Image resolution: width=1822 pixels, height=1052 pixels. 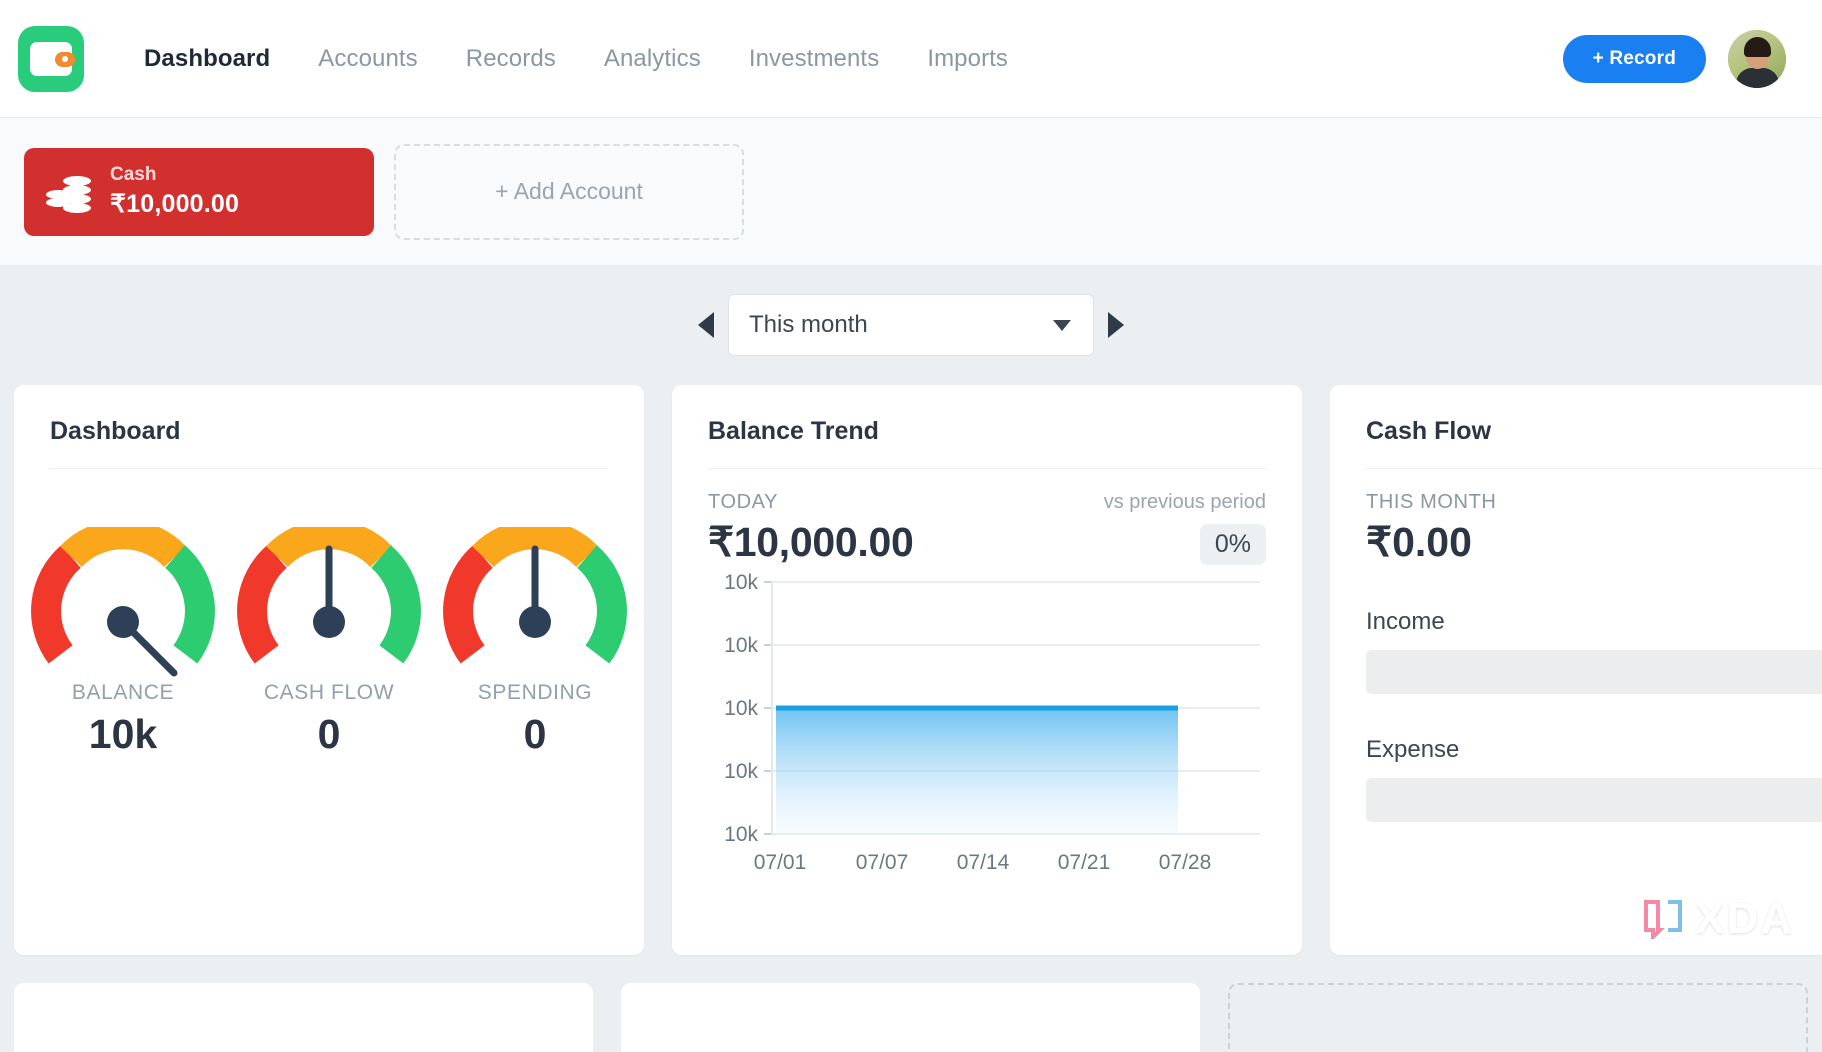 What do you see at coordinates (706, 325) in the screenshot?
I see `triangle-left-icon` at bounding box center [706, 325].